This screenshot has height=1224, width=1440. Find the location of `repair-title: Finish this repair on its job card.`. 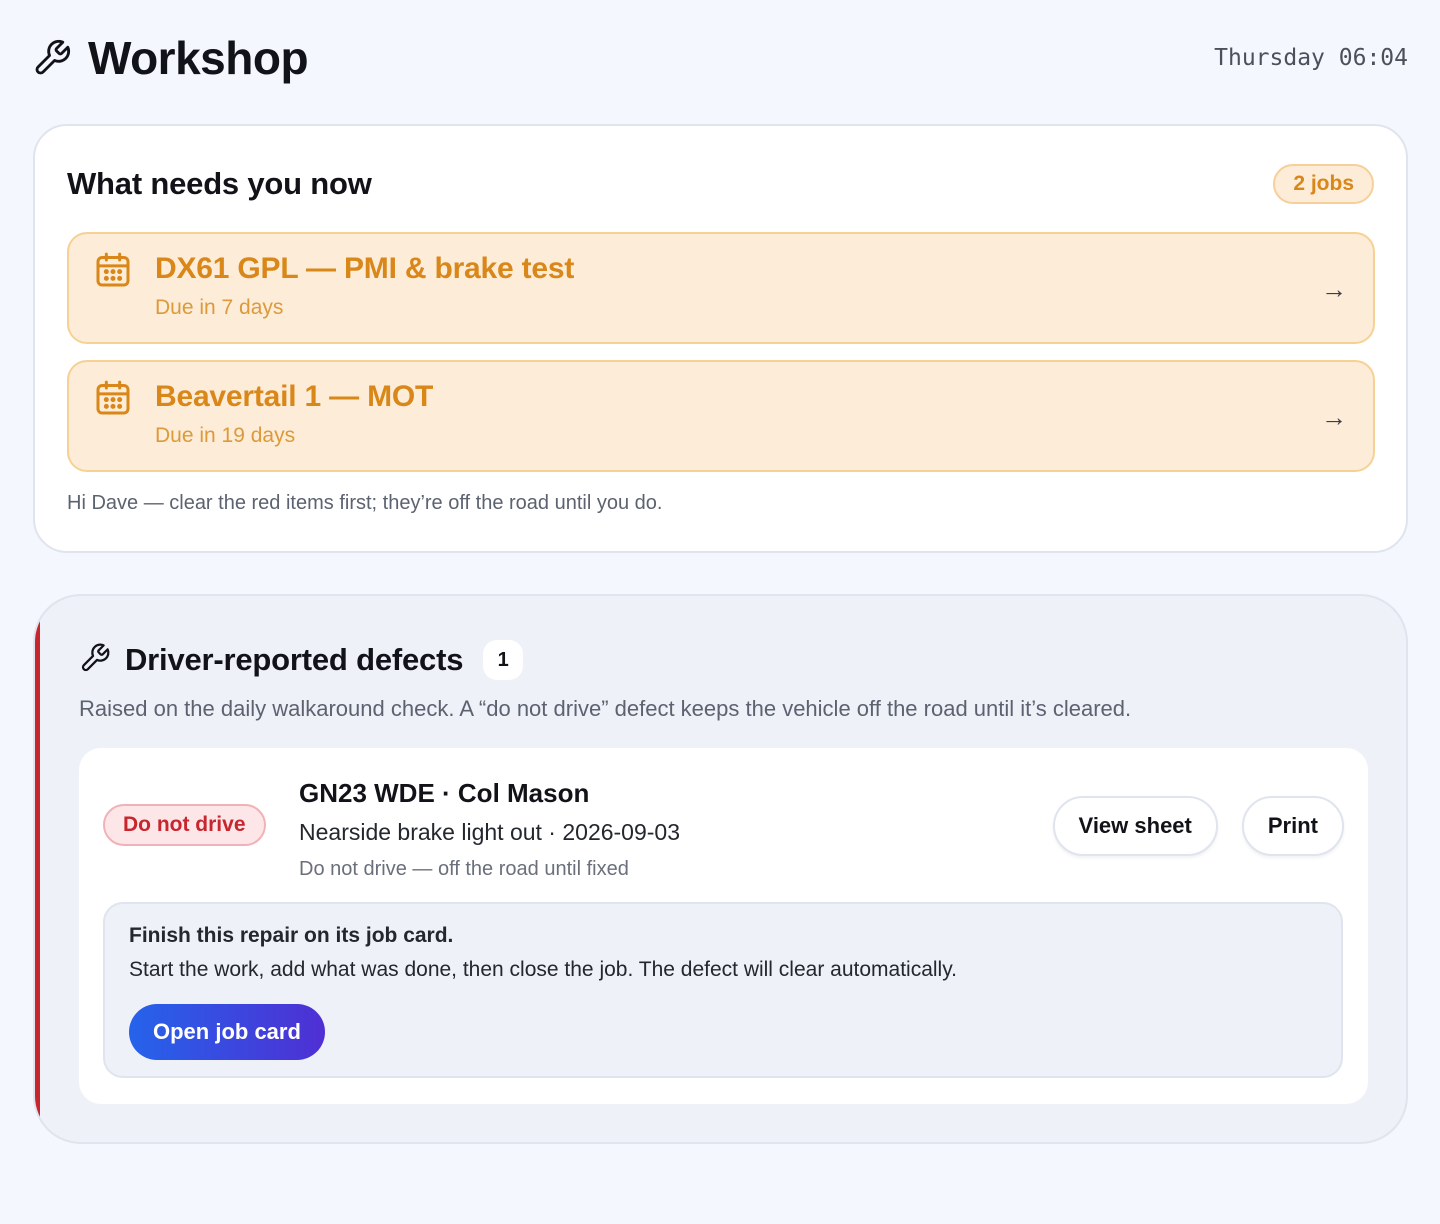

repair-title: Finish this repair on its job card. is located at coordinates (291, 935).